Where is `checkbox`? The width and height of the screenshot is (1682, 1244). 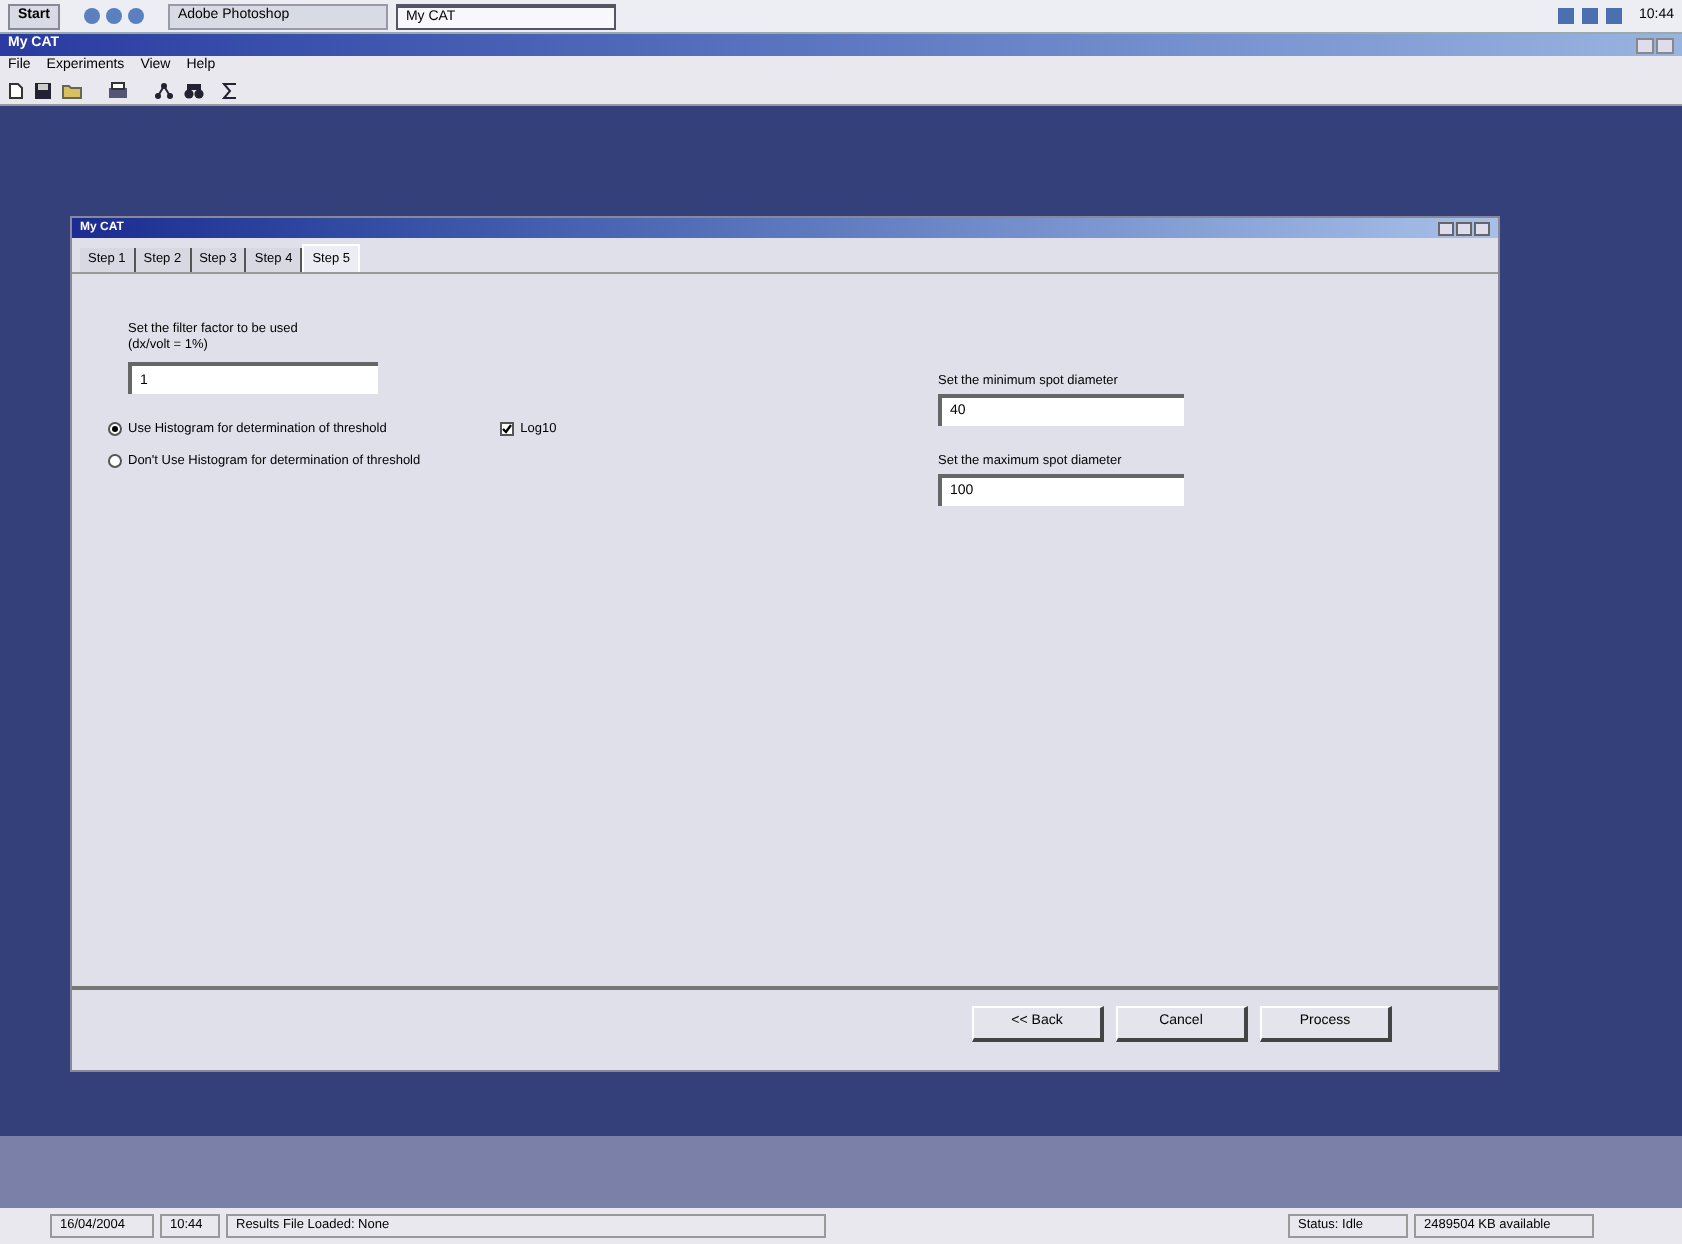
checkbox is located at coordinates (507, 429).